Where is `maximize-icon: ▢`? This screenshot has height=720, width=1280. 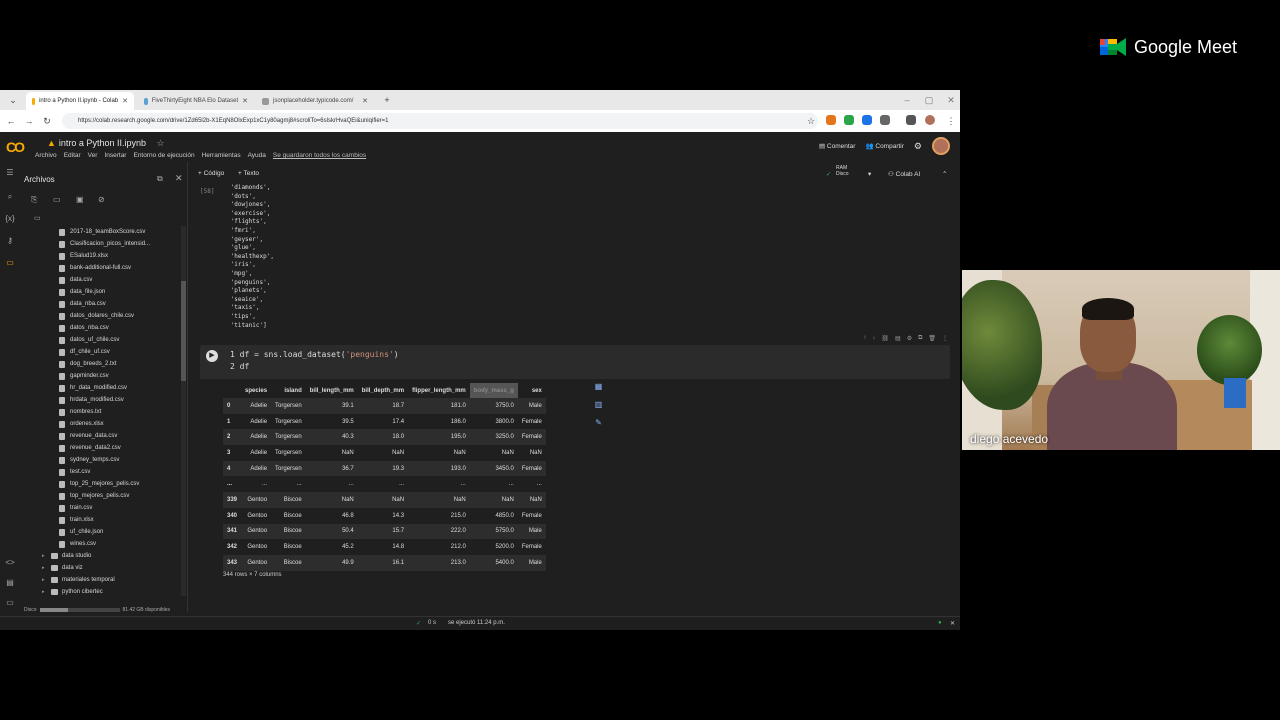 maximize-icon: ▢ is located at coordinates (929, 100).